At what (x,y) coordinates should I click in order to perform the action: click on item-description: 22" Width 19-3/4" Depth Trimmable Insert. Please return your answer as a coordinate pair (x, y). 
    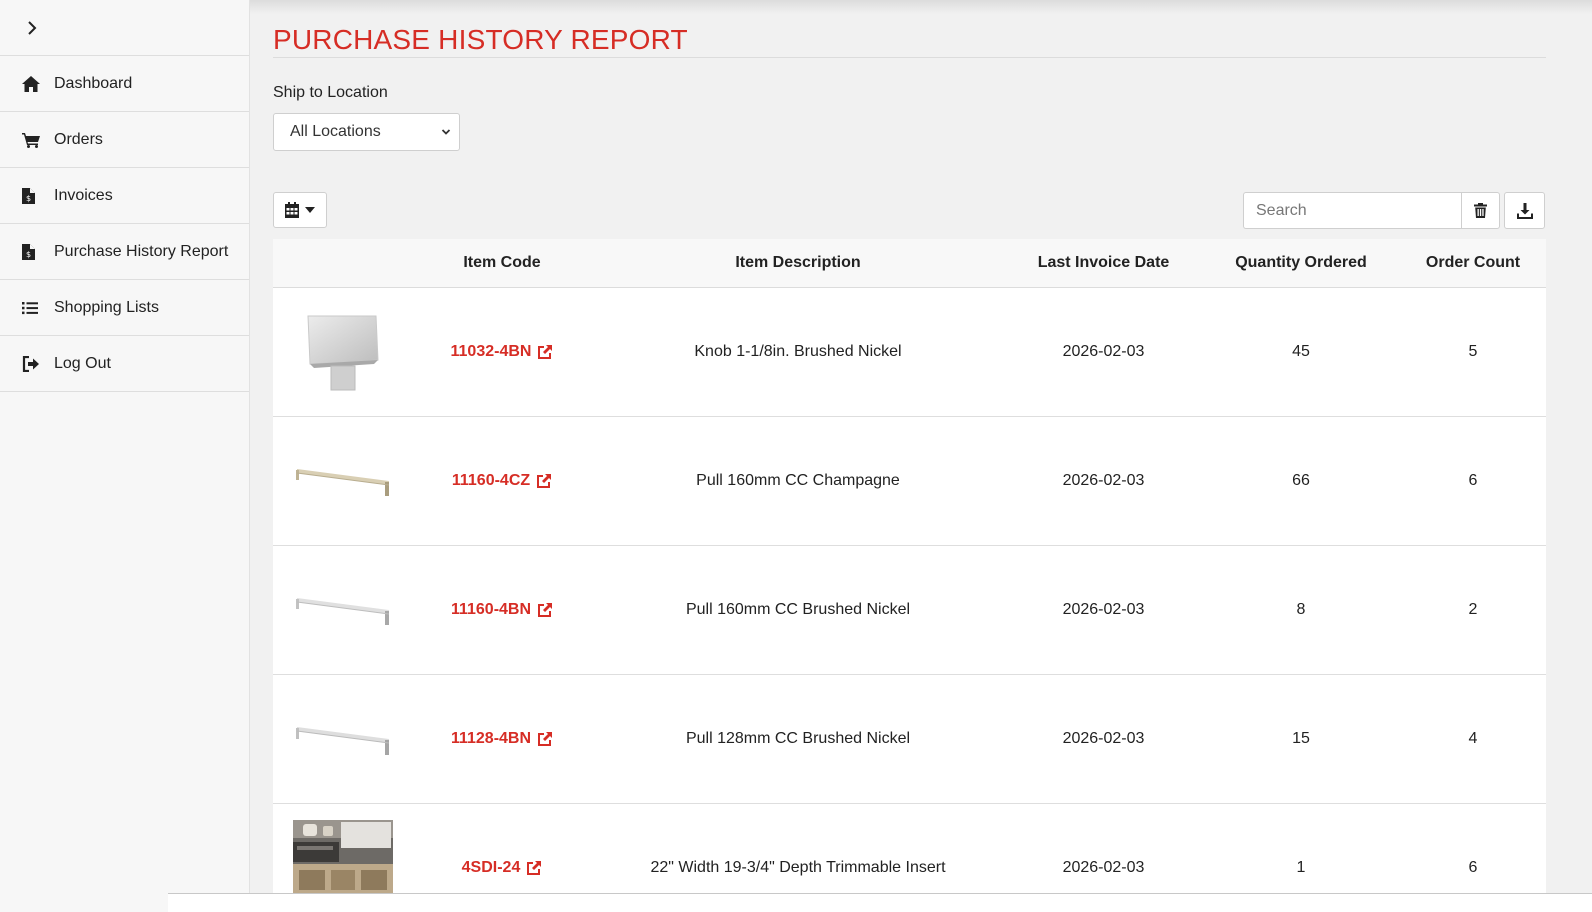
    Looking at the image, I should click on (798, 867).